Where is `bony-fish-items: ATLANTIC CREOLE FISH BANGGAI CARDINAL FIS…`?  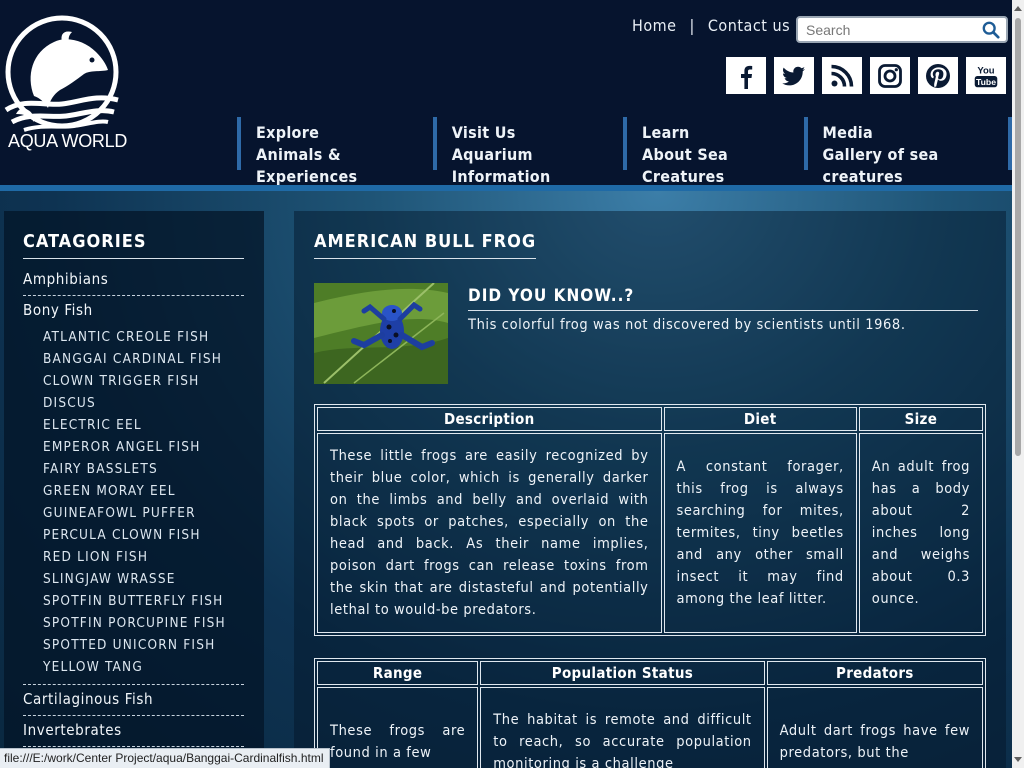
bony-fish-items: ATLANTIC CREOLE FISH BANGGAI CARDINAL FIS… is located at coordinates (133, 502).